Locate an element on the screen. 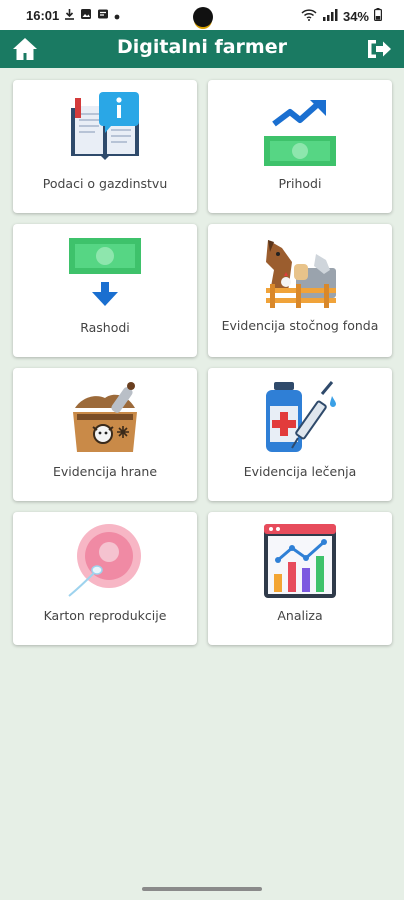 The height and width of the screenshot is (900, 404). menu-card-evidencija-stocnog-fonda: Evidencija stočnog fonda is located at coordinates (300, 290).